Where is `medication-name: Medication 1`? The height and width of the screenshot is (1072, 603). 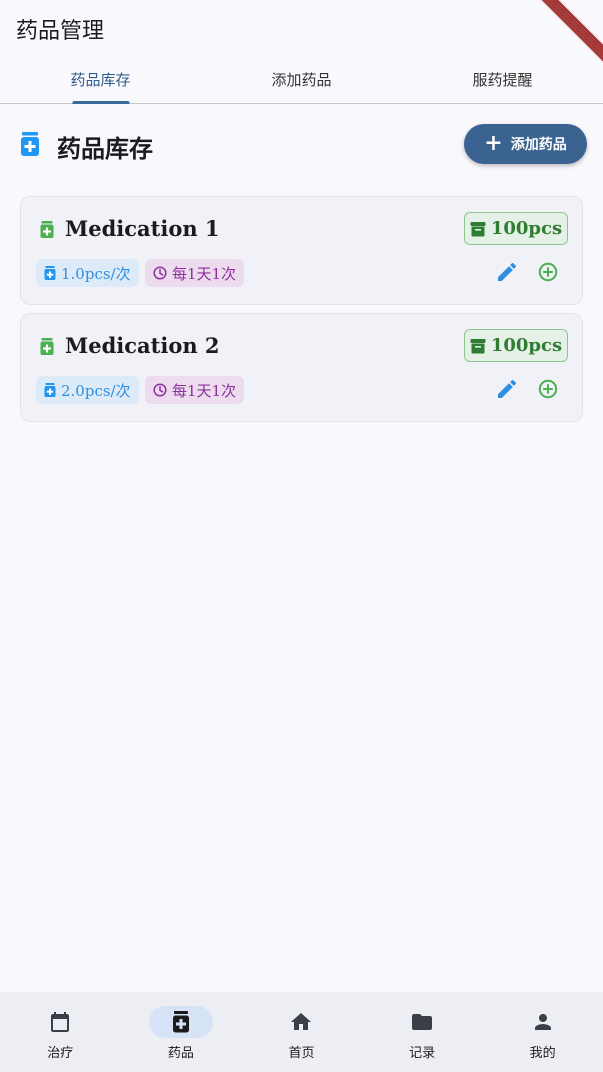
medication-name: Medication 1 is located at coordinates (142, 228).